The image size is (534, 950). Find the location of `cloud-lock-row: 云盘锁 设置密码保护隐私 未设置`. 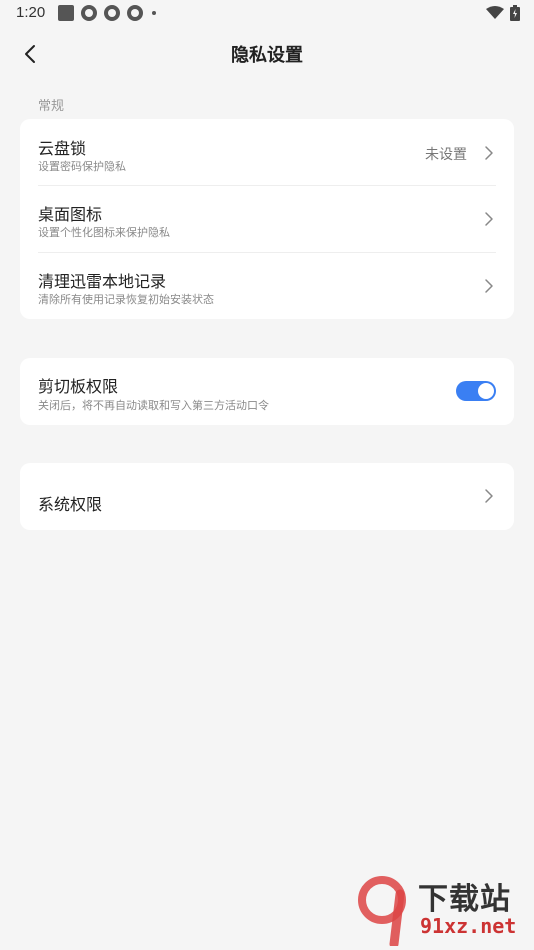

cloud-lock-row: 云盘锁 设置密码保护隐私 未设置 is located at coordinates (267, 152).